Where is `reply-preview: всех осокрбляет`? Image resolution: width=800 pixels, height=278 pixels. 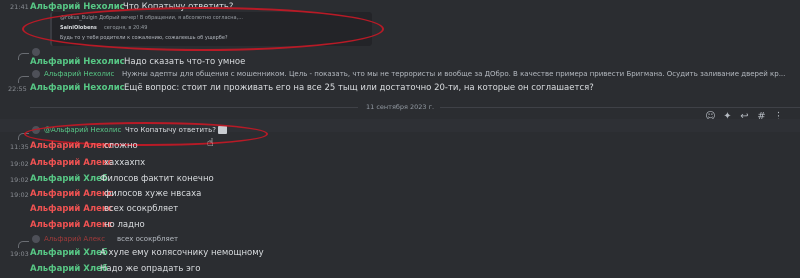 reply-preview: всех осокрбляет is located at coordinates (147, 239).